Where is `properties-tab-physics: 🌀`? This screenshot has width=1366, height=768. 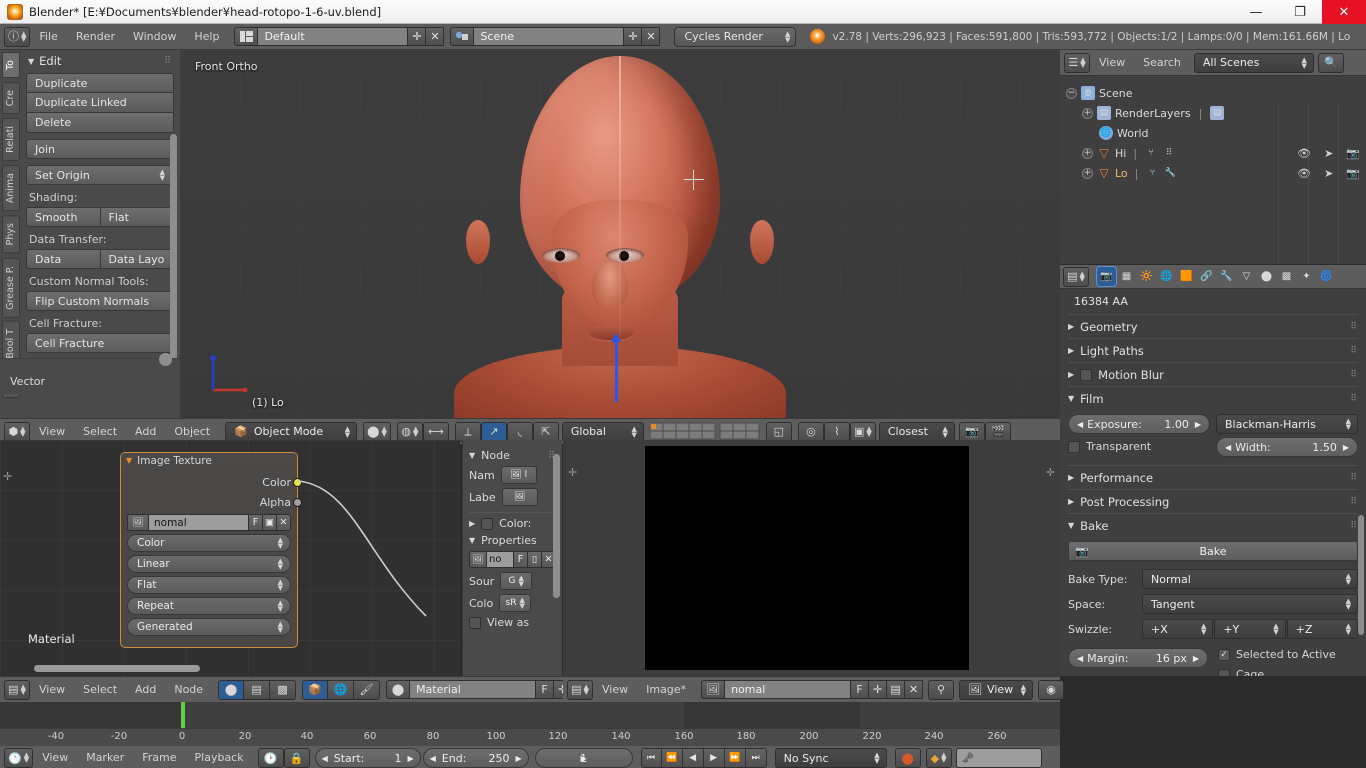
properties-tab-physics: 🌀 is located at coordinates (1326, 276).